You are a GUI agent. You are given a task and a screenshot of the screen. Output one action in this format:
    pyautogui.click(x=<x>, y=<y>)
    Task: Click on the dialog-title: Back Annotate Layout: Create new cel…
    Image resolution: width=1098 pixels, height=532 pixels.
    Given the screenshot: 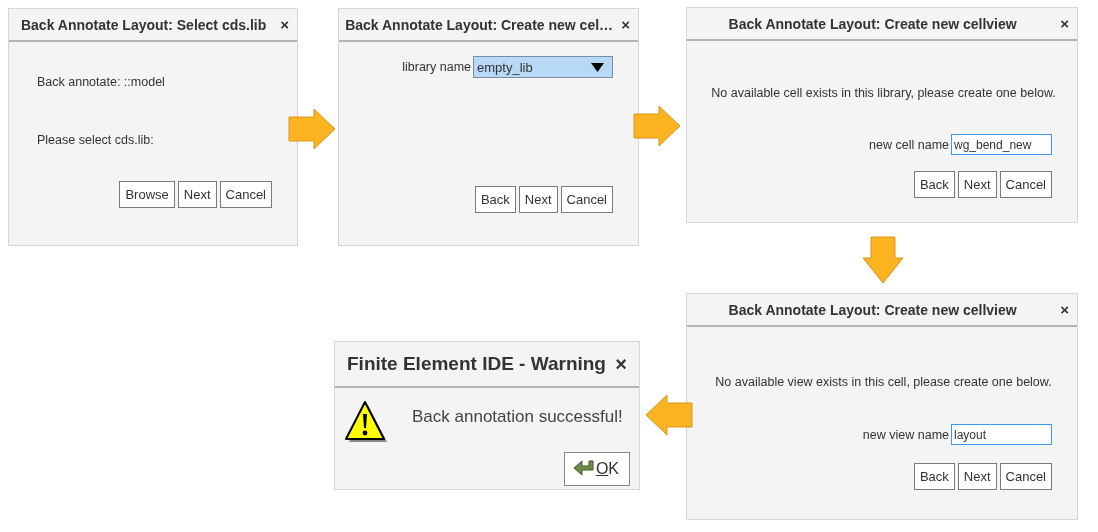 What is the action you would take?
    pyautogui.click(x=479, y=24)
    